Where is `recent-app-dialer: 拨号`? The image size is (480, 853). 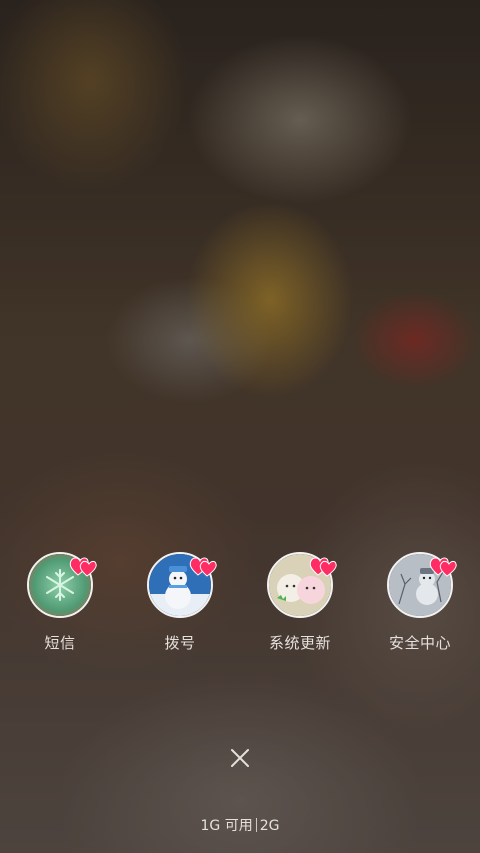 recent-app-dialer: 拨号 is located at coordinates (180, 607).